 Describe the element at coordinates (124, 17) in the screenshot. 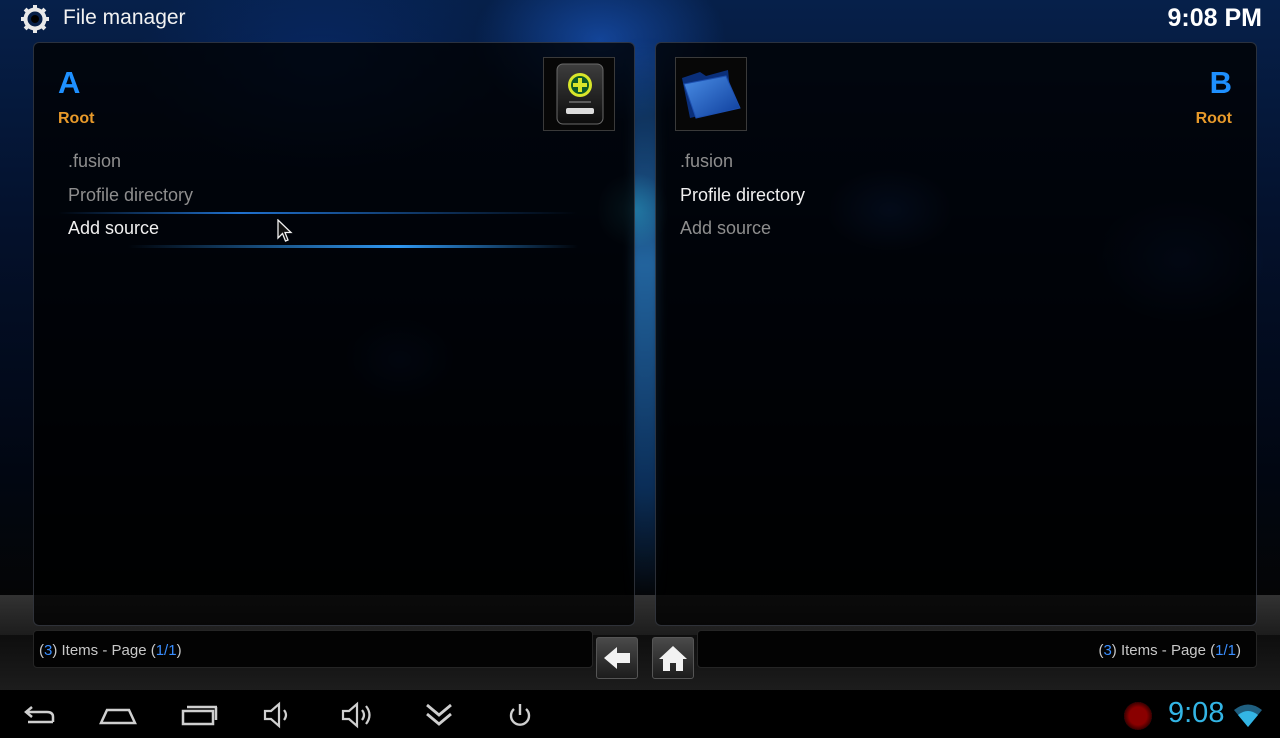

I see `page-title: File manager` at that location.